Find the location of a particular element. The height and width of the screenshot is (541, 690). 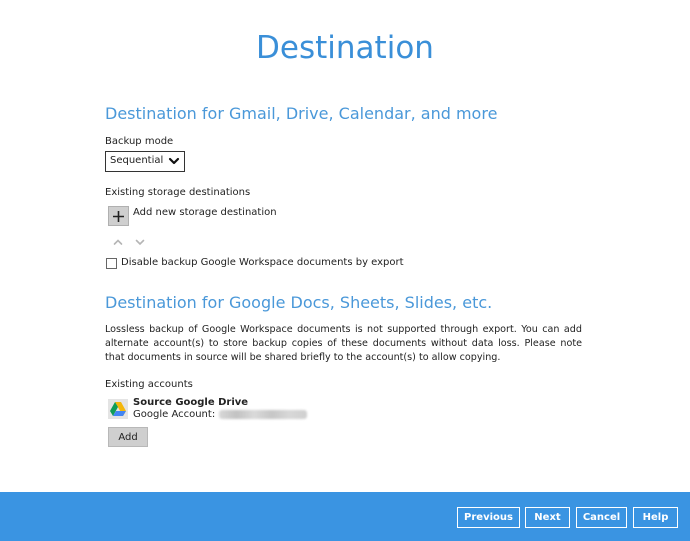

account-detail: Google Account: is located at coordinates (220, 414).